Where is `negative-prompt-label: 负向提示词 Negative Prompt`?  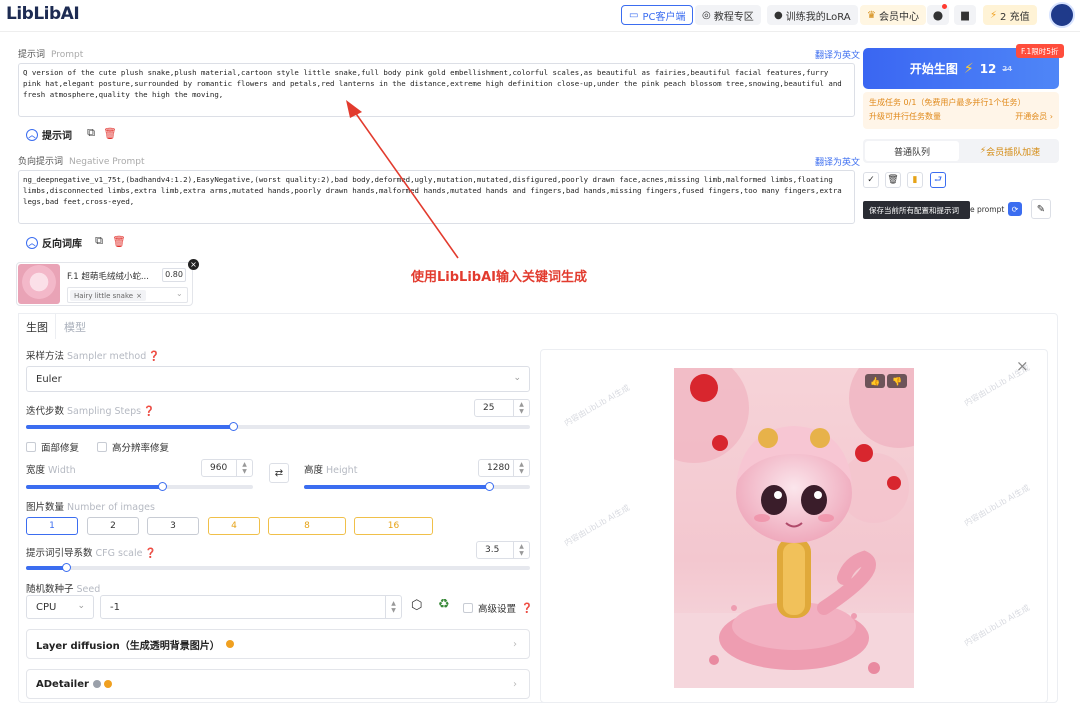 negative-prompt-label: 负向提示词 Negative Prompt is located at coordinates (81, 162).